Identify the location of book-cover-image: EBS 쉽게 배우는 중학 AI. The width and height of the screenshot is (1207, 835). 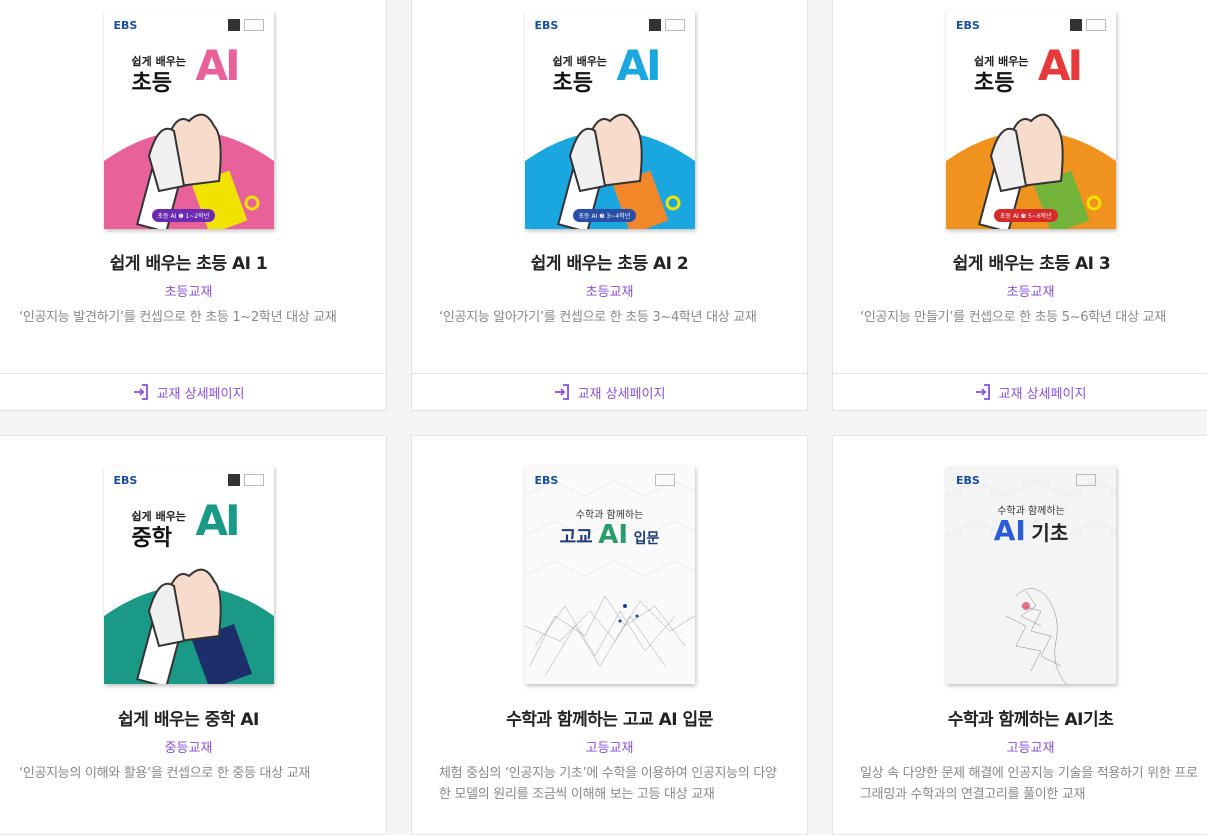
(188, 575).